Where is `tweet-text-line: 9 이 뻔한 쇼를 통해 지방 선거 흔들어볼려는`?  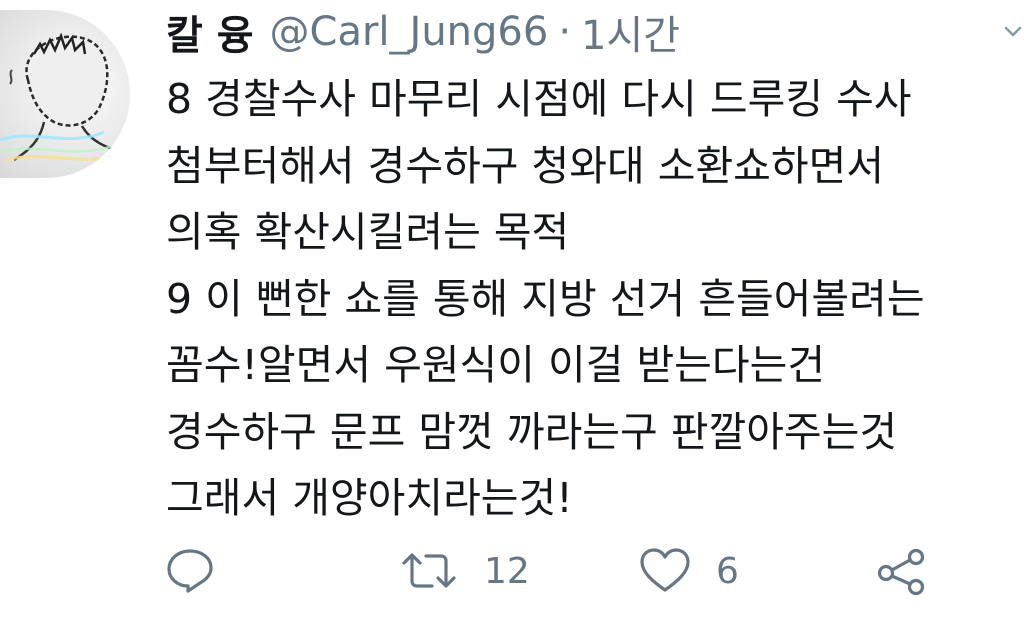
tweet-text-line: 9 이 뻔한 쇼를 통해 지방 선거 흔들어볼려는 is located at coordinates (545, 298).